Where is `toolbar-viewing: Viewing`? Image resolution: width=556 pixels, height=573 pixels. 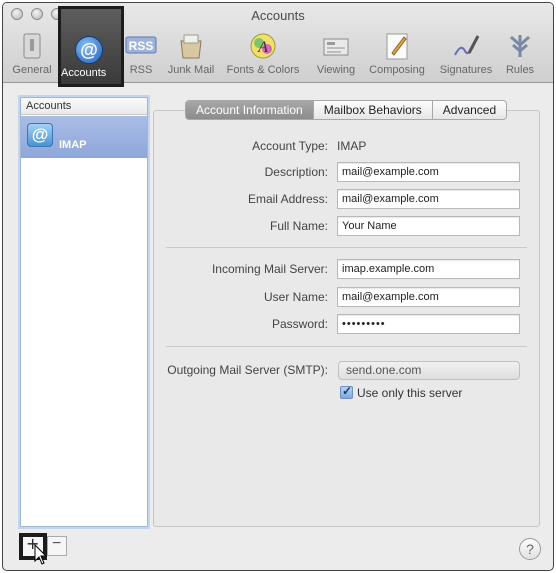 toolbar-viewing: Viewing is located at coordinates (336, 56).